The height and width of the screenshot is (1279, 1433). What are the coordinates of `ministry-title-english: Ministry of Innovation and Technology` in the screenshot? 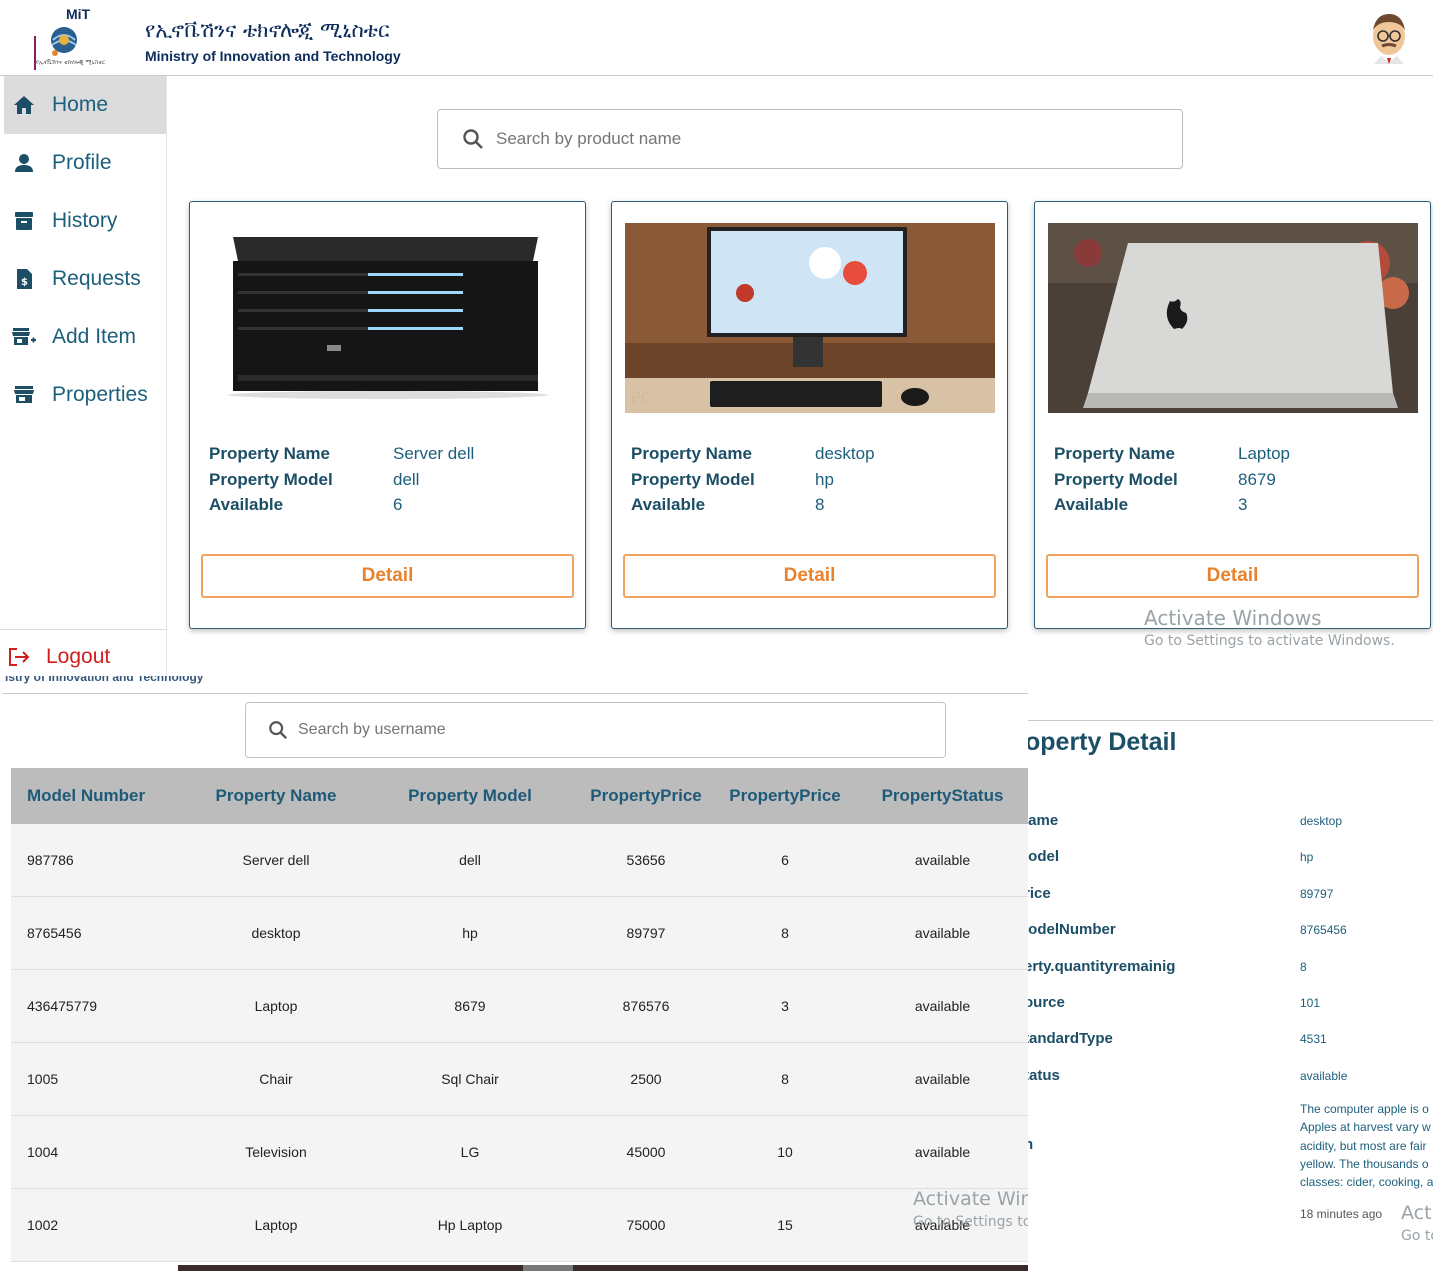 It's located at (273, 56).